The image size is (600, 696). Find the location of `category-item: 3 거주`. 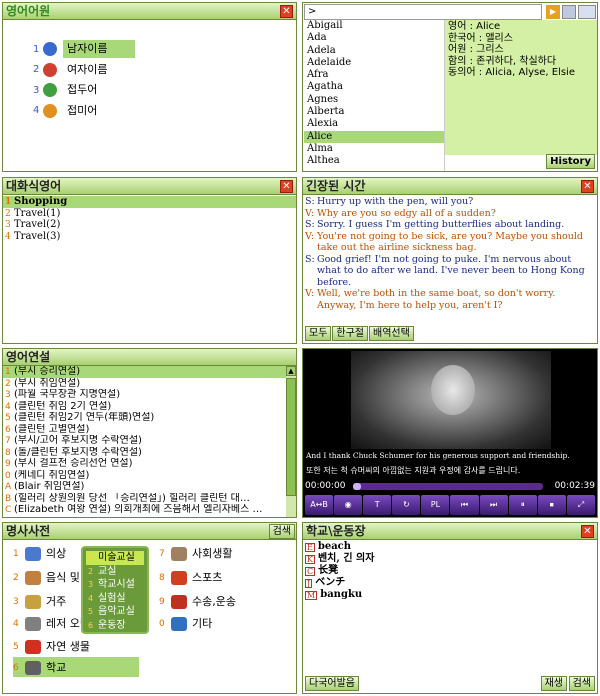

category-item: 3 거주 is located at coordinates (39, 602).